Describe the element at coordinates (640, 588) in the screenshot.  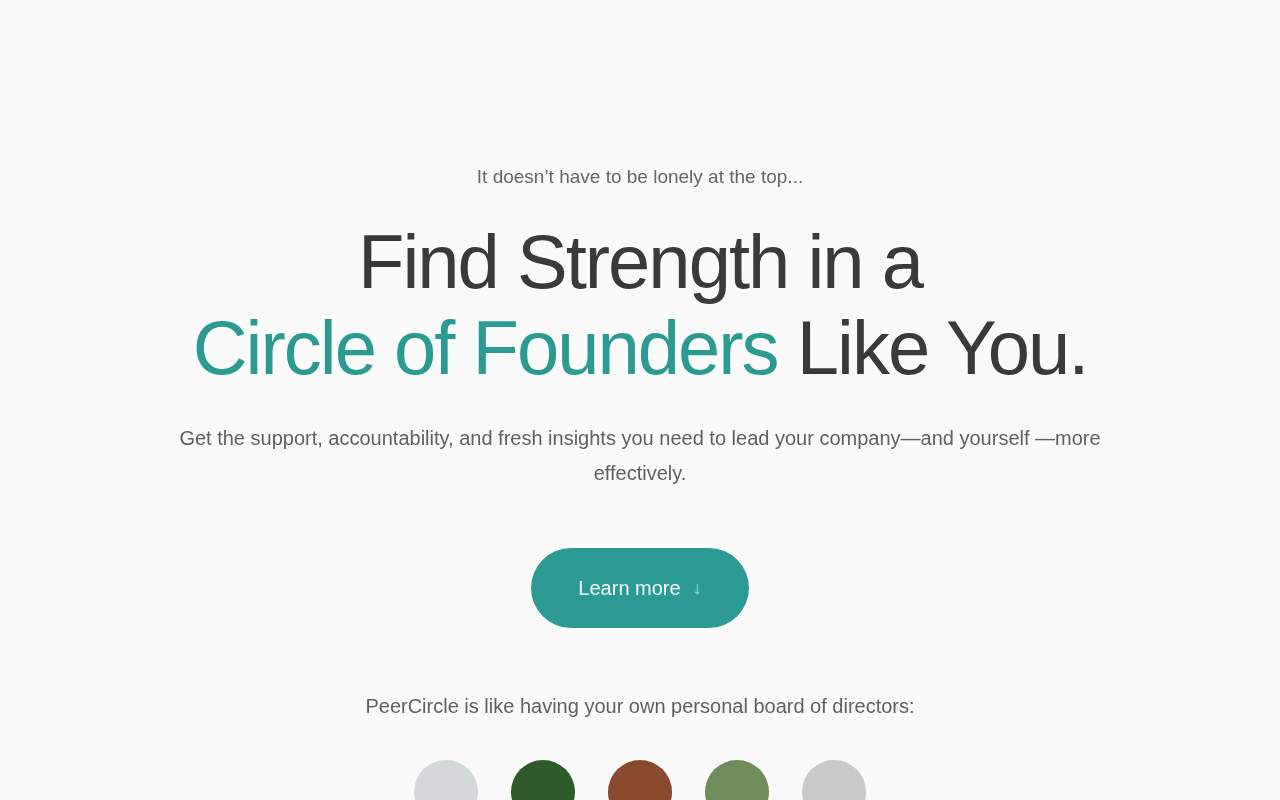
I see `learn-more-button: Learn more ↓` at that location.